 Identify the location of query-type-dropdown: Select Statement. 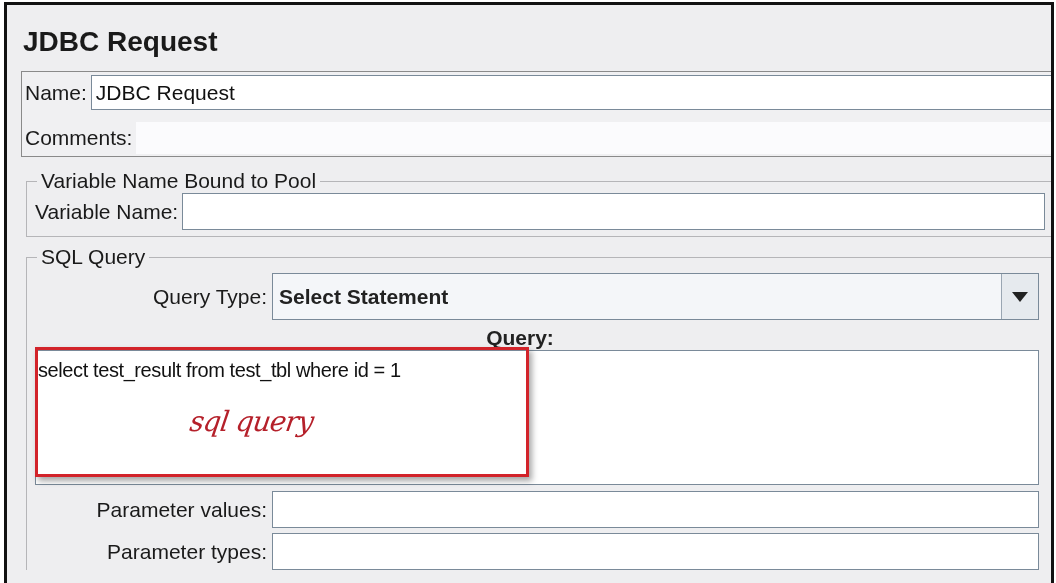
(655, 296).